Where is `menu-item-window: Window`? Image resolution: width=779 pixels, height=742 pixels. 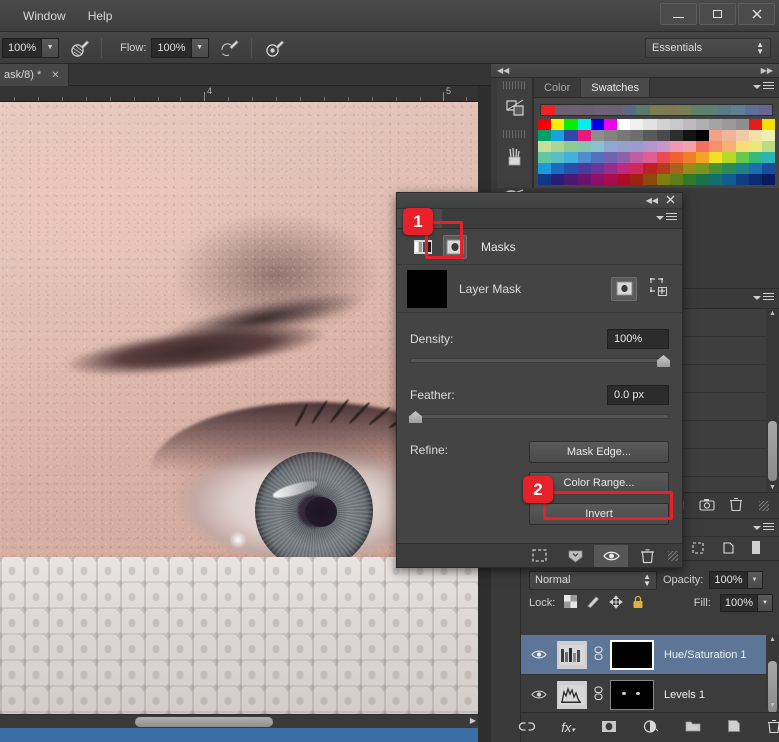 menu-item-window: Window is located at coordinates (44, 16).